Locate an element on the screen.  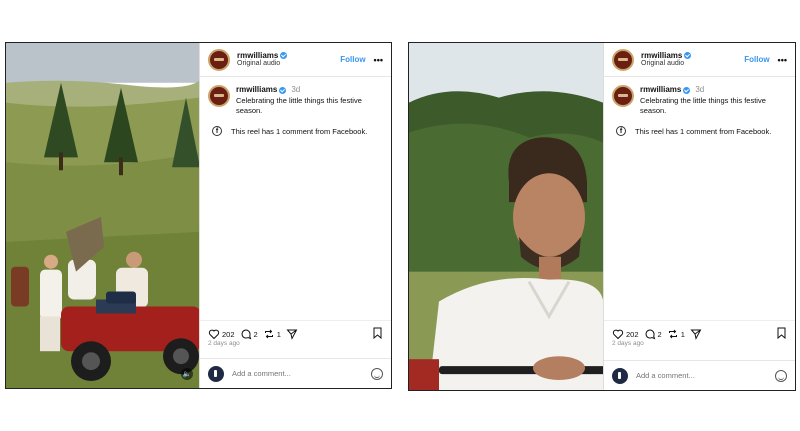
mute-icon: 🔈 is located at coordinates (187, 374).